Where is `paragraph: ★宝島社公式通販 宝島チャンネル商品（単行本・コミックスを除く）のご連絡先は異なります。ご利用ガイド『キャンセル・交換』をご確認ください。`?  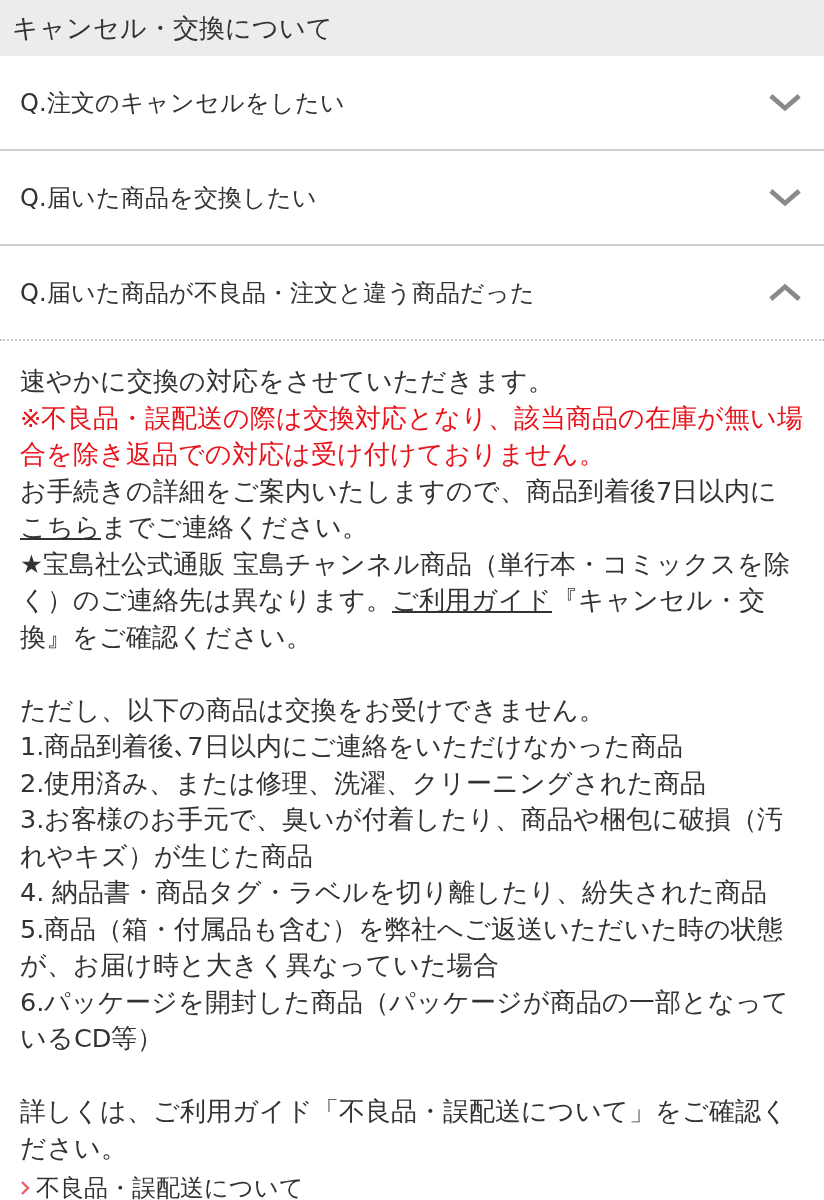
paragraph: ★宝島社公式通販 宝島チャンネル商品（単行本・コミックスを除く）のご連絡先は異なります。ご利用ガイド『キャンセル・交換』をご確認ください。 is located at coordinates (405, 600).